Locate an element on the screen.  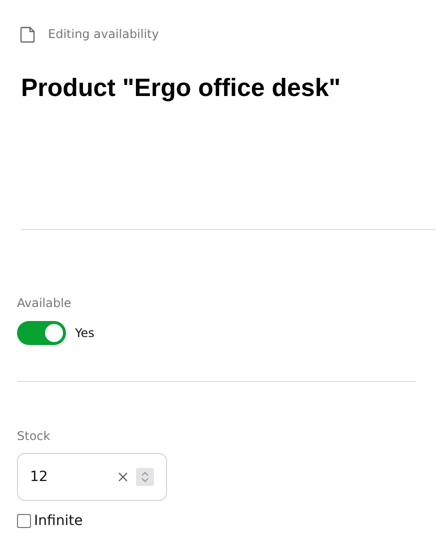
checkbox is located at coordinates (24, 521).